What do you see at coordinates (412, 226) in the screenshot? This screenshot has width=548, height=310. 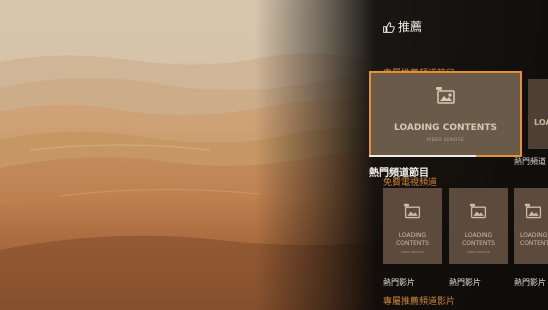 I see `free-card-1: LOADING CONTENTS VIDEO SERVICE` at bounding box center [412, 226].